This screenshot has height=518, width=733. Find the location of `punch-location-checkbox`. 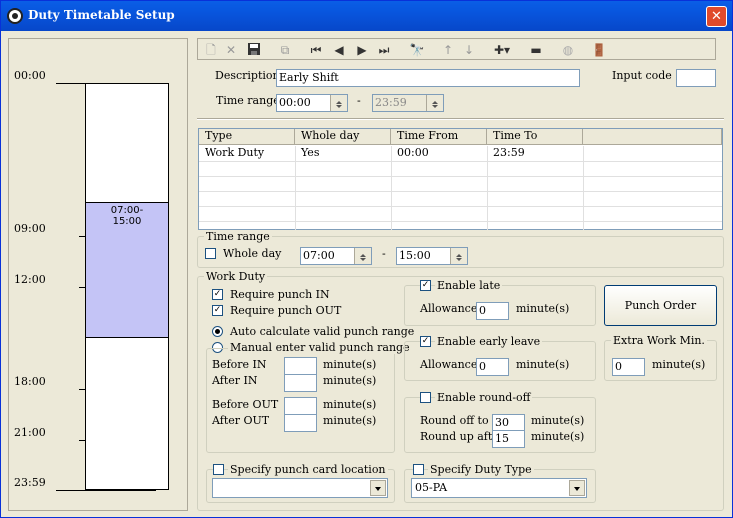

punch-location-checkbox is located at coordinates (218, 469).